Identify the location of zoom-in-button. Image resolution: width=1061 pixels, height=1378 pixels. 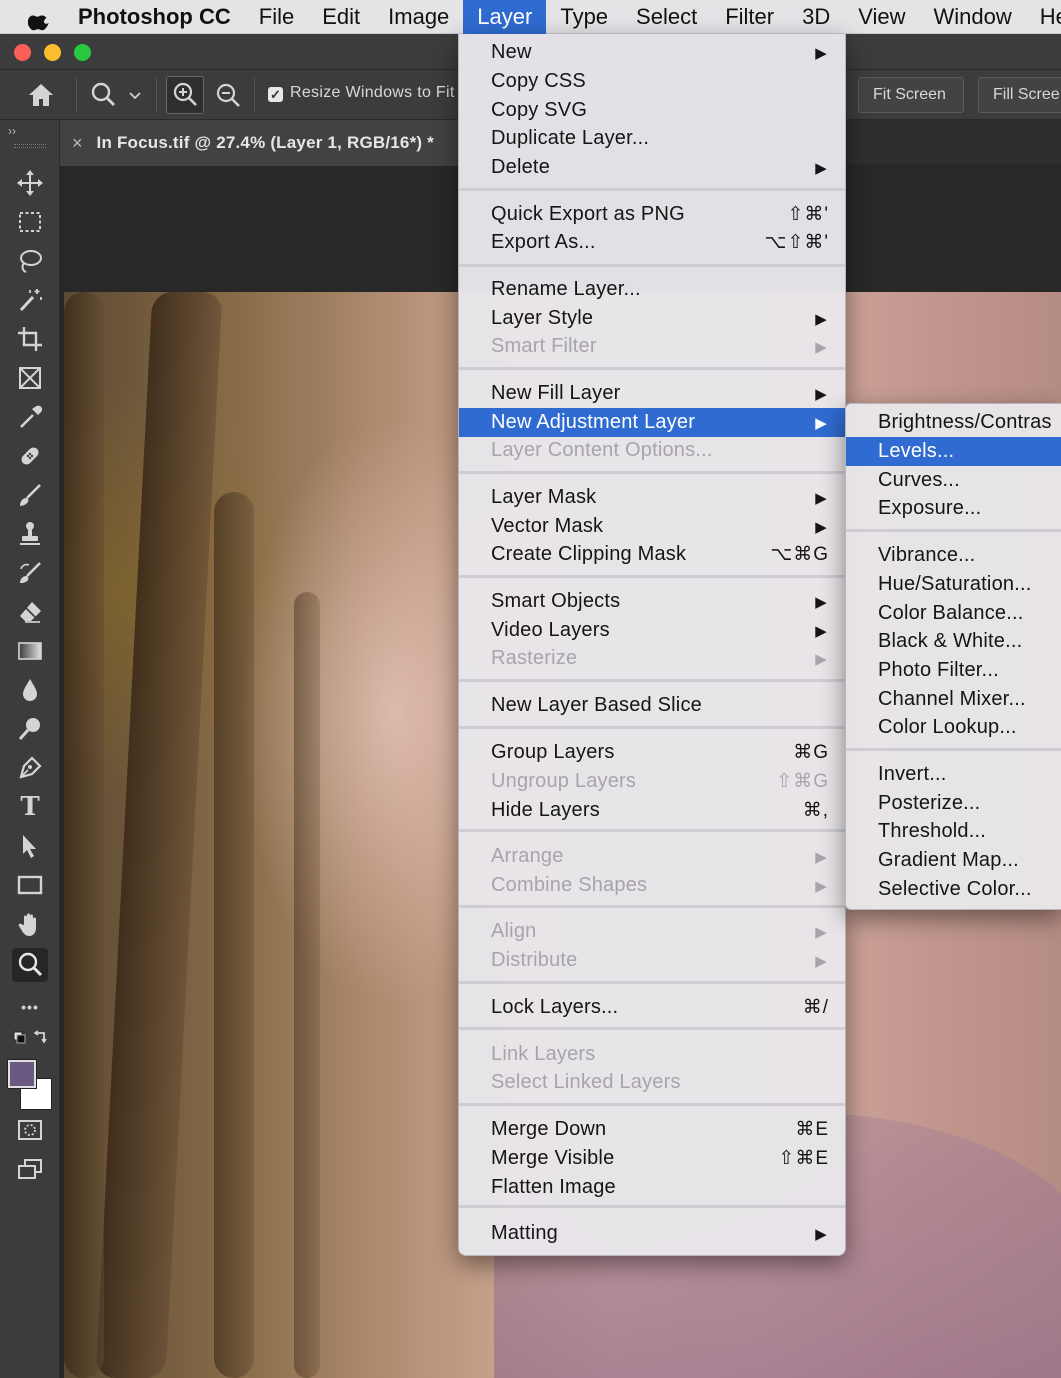
(185, 95).